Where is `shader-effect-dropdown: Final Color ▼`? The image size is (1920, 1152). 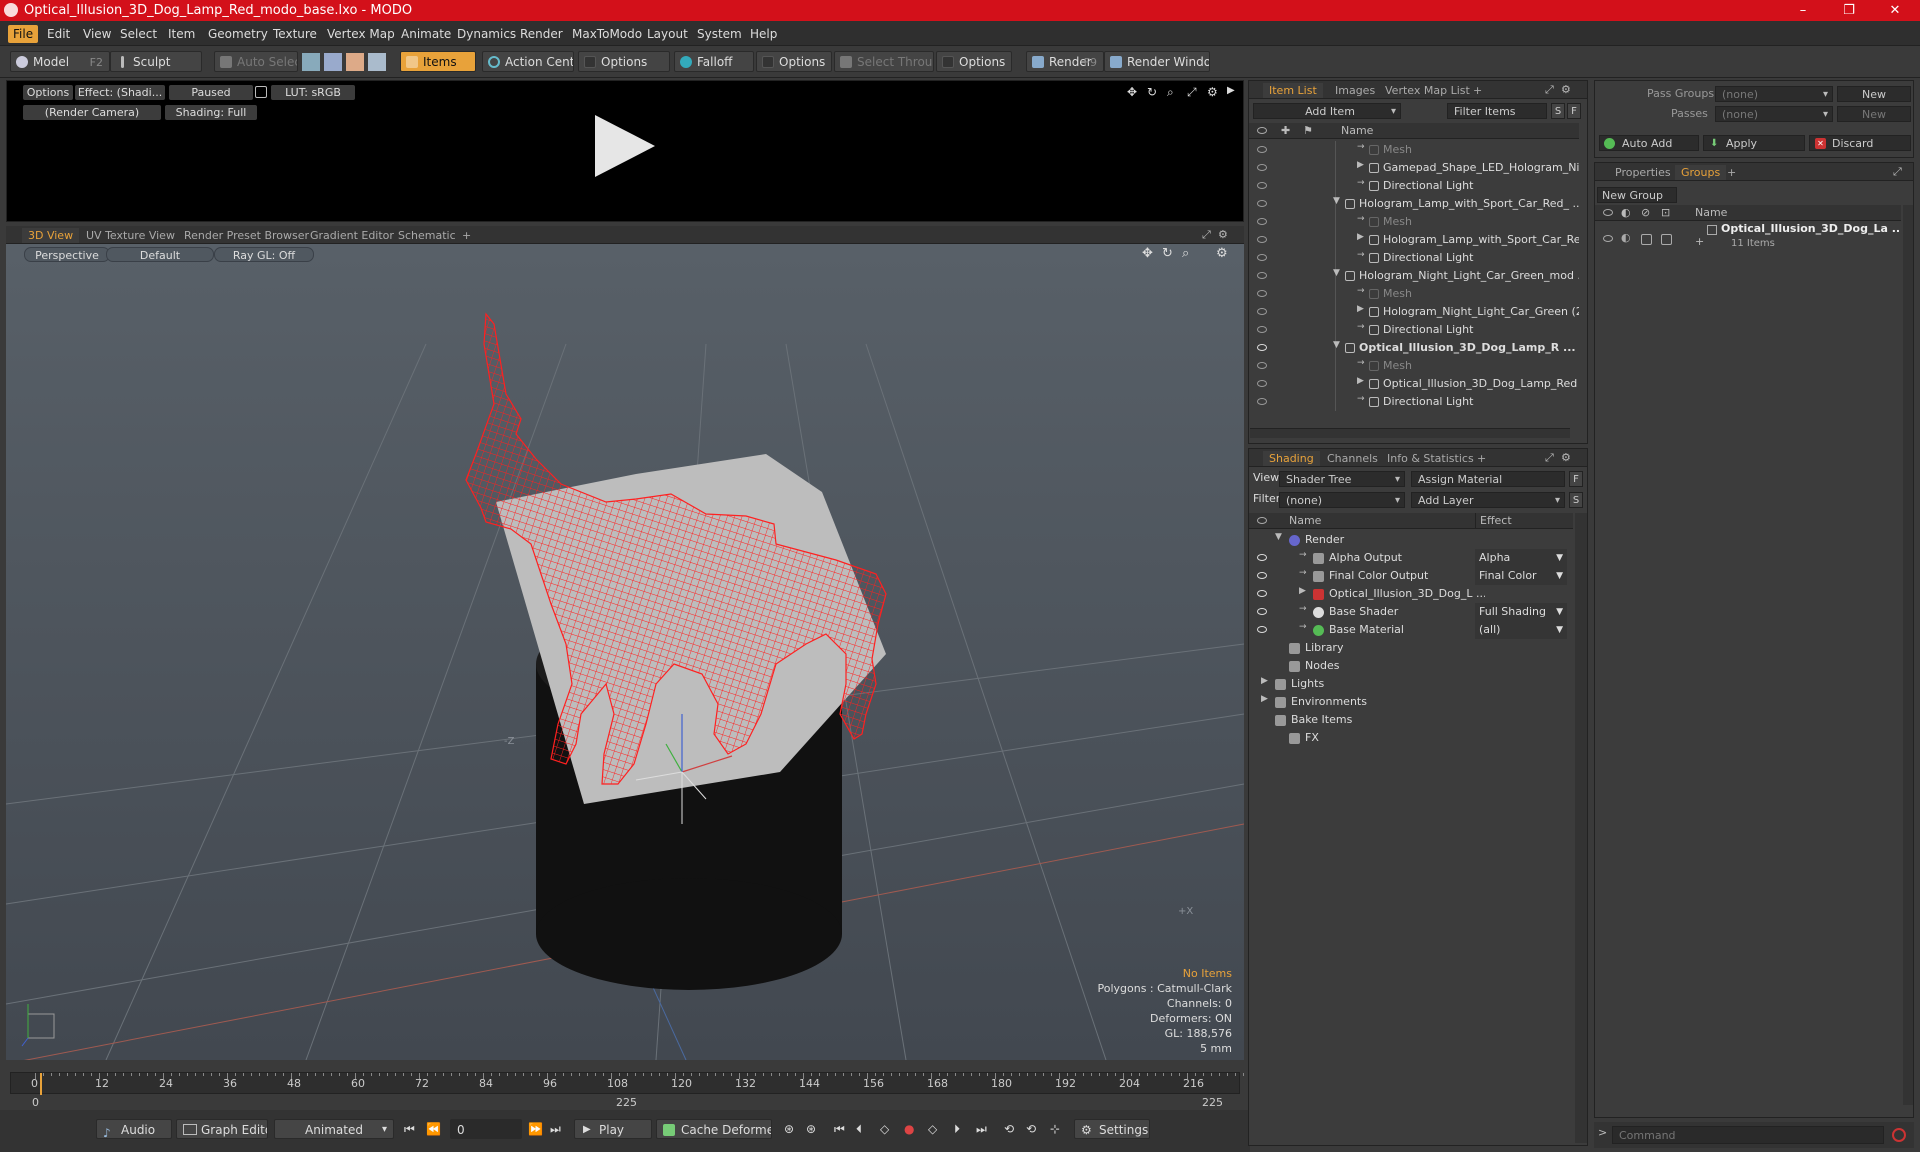 shader-effect-dropdown: Final Color ▼ is located at coordinates (1521, 576).